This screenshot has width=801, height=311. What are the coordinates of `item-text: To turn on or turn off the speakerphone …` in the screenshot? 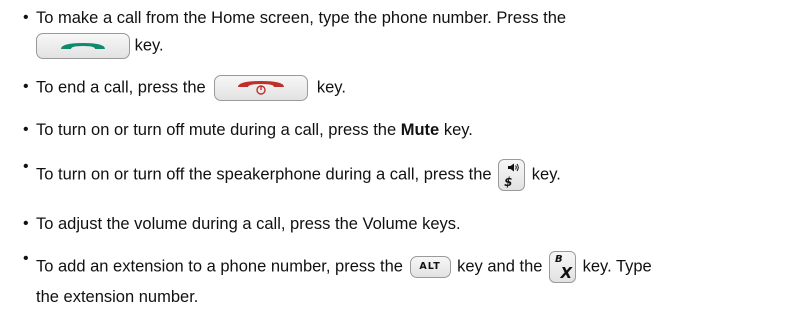 It's located at (416, 175).